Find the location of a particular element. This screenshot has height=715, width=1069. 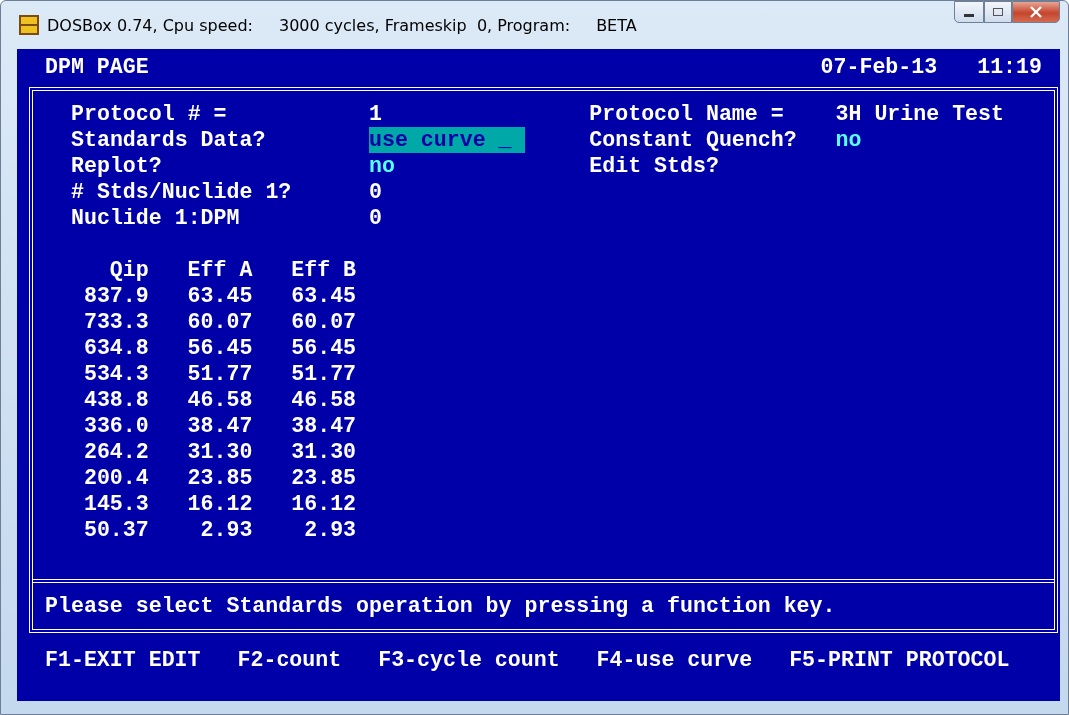

table-cell: 733.3 is located at coordinates (116, 322).